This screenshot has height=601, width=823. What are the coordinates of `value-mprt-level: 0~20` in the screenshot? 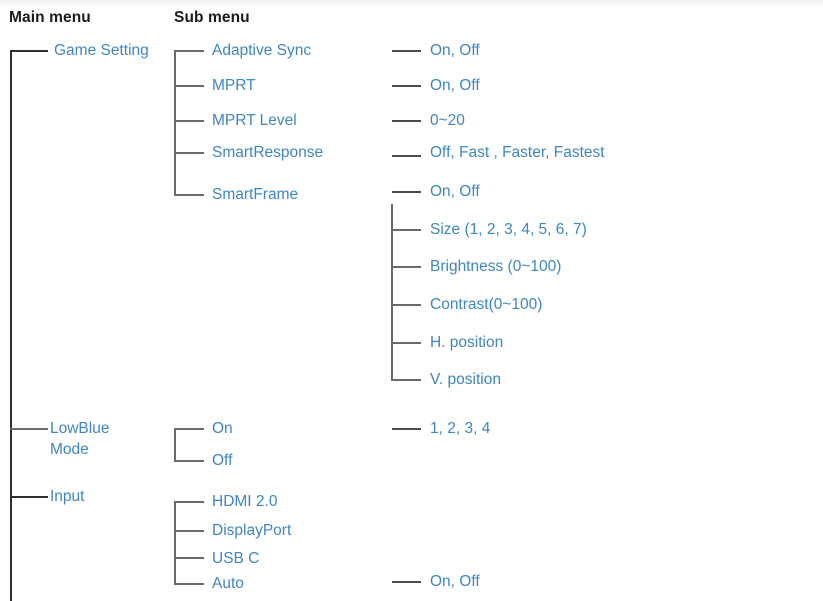 It's located at (447, 120).